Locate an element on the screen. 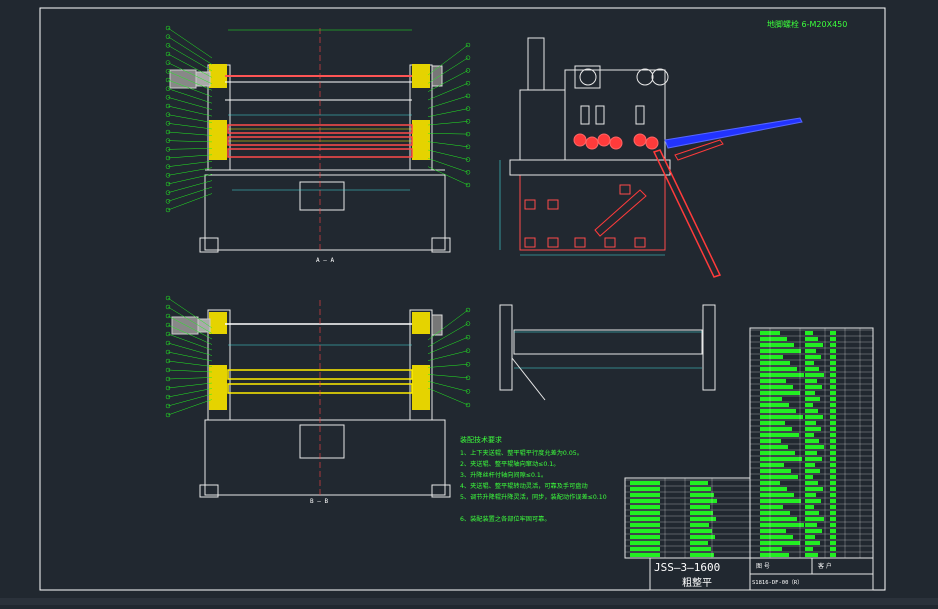 Image resolution: width=938 pixels, height=609 pixels. view-b-front: B — B is located at coordinates (318, 400).